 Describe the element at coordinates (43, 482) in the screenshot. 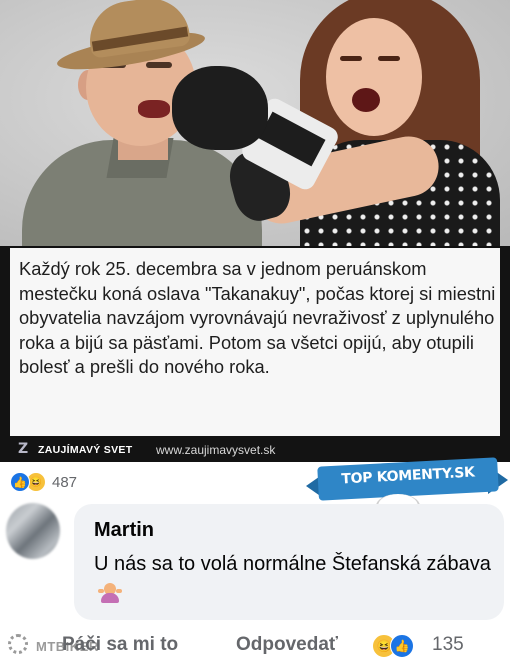

I see `post-reactions: 👍 😆 487` at that location.